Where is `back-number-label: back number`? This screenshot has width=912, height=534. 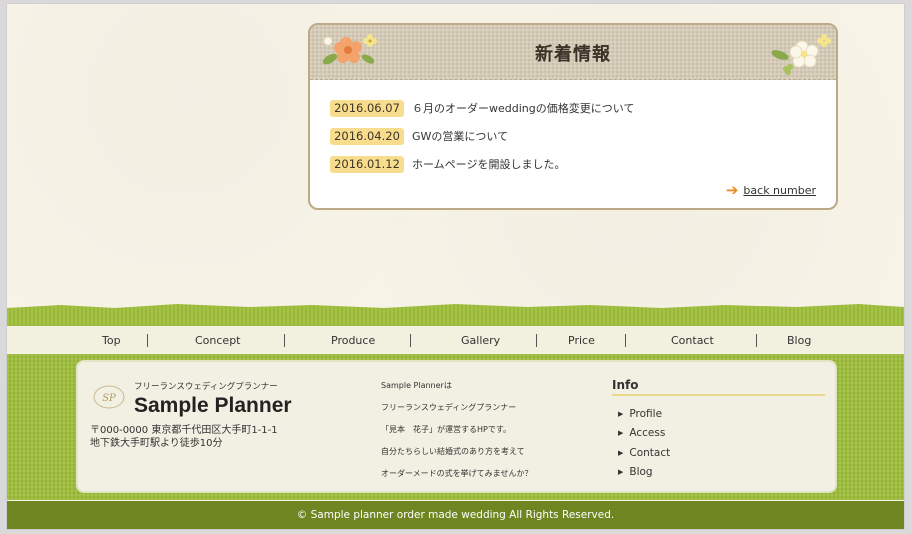
back-number-label: back number is located at coordinates (779, 190).